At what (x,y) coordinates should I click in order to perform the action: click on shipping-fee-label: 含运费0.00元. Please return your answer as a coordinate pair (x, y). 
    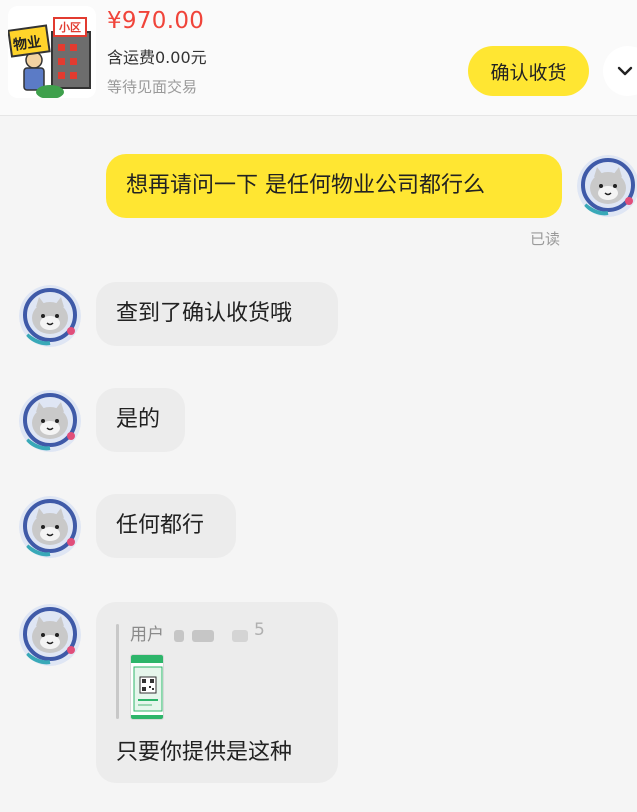
    Looking at the image, I should click on (157, 57).